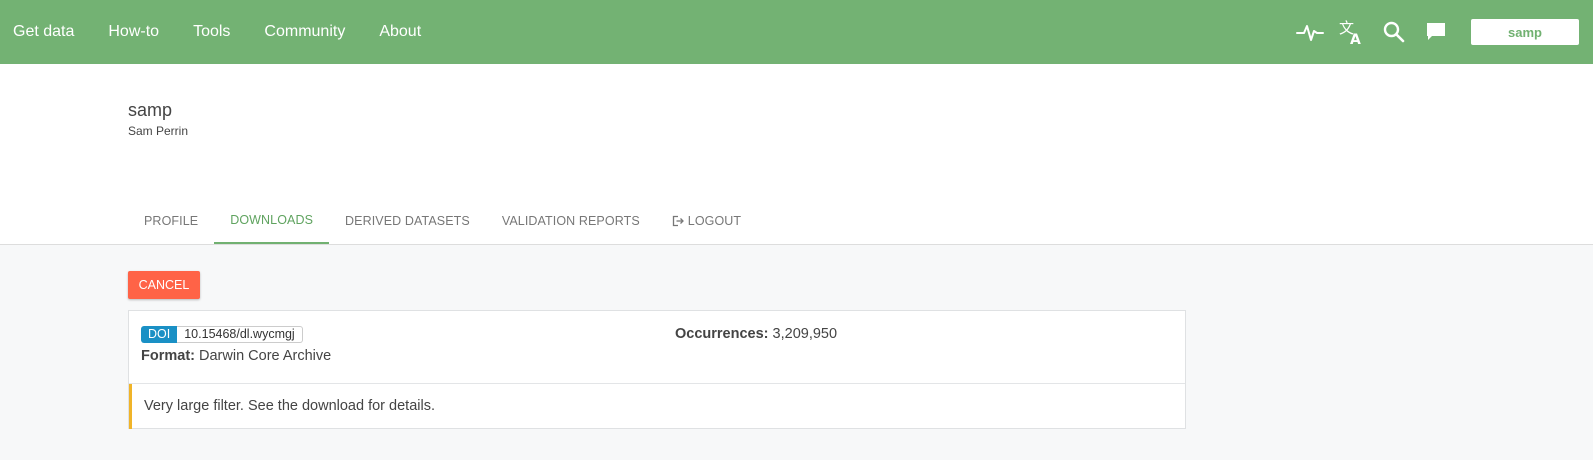  I want to click on main-nav: Get data How-to Tools Community About, so click(219, 32).